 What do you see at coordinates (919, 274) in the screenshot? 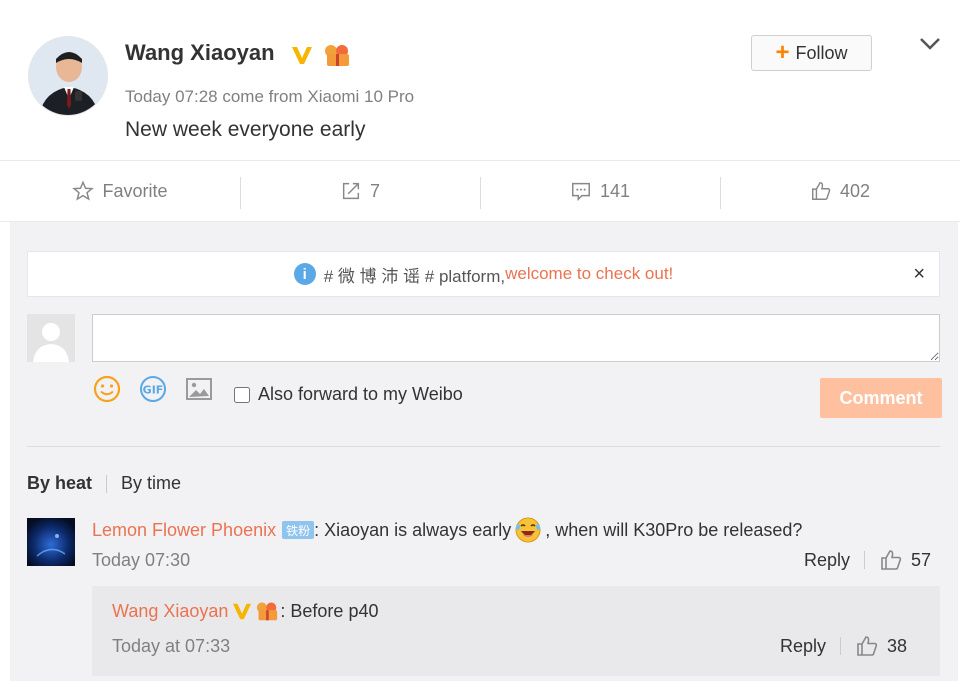
I see `close-icon: ×` at bounding box center [919, 274].